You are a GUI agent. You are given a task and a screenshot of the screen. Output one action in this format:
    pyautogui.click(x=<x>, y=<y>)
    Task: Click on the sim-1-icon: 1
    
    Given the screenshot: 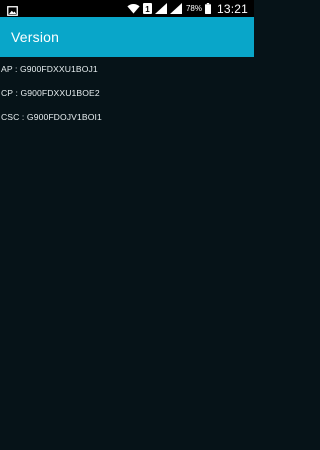 What is the action you would take?
    pyautogui.click(x=147, y=8)
    